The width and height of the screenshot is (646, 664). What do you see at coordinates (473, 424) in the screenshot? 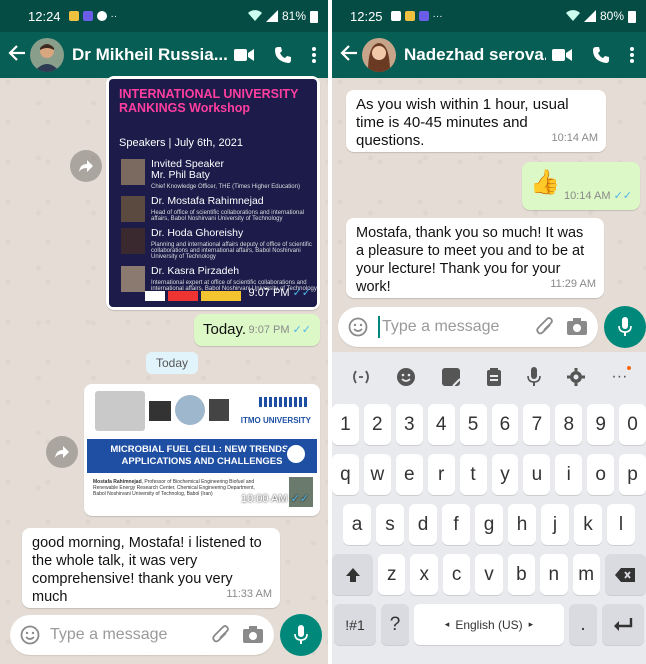
I see `key-5: 5` at bounding box center [473, 424].